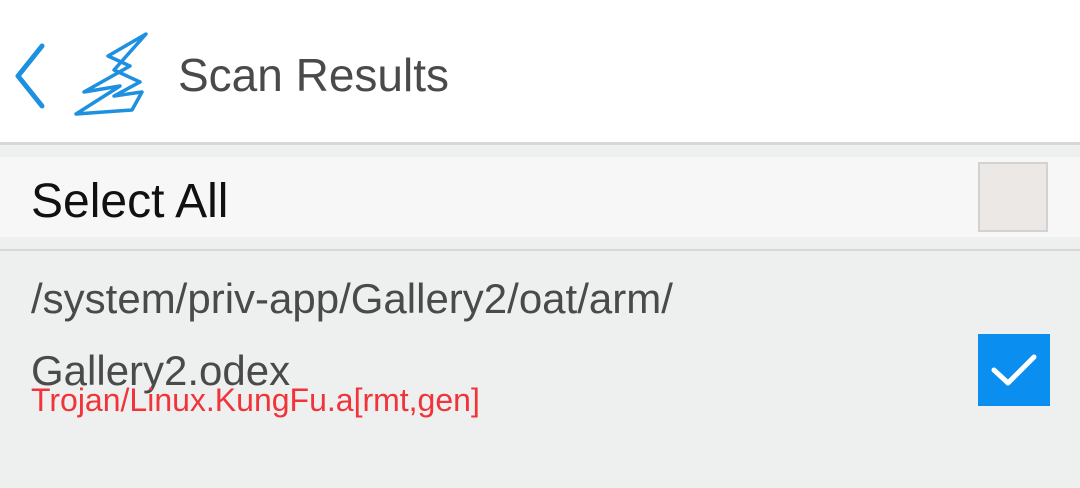 The height and width of the screenshot is (488, 1080). What do you see at coordinates (130, 201) in the screenshot?
I see `select-all-label: Select All` at bounding box center [130, 201].